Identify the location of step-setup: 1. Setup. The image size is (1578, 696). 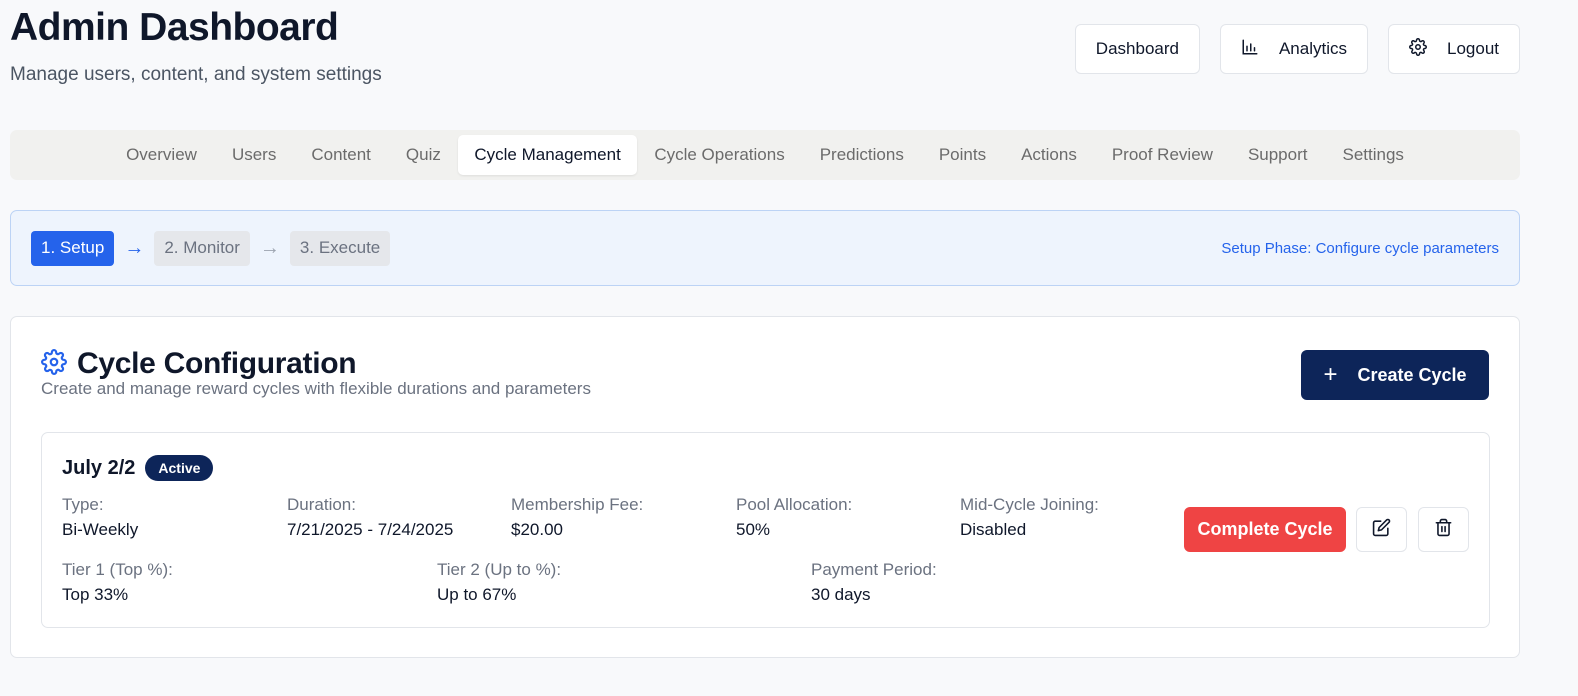
(73, 248).